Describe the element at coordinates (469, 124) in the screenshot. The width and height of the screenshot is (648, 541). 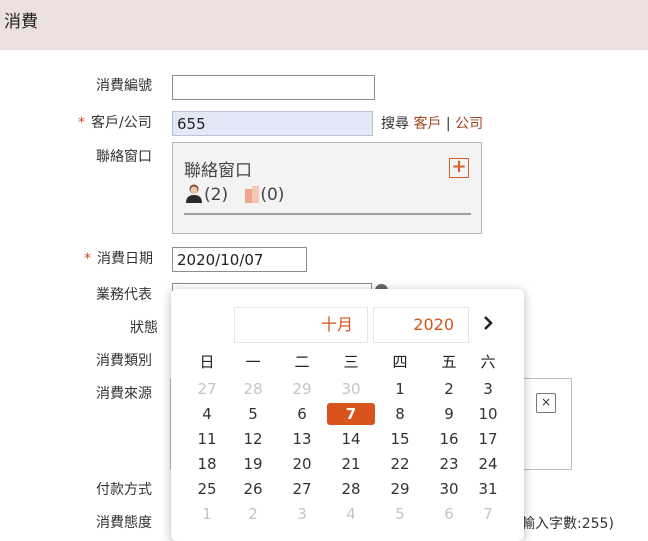
I see `search-company-link: 公司` at that location.